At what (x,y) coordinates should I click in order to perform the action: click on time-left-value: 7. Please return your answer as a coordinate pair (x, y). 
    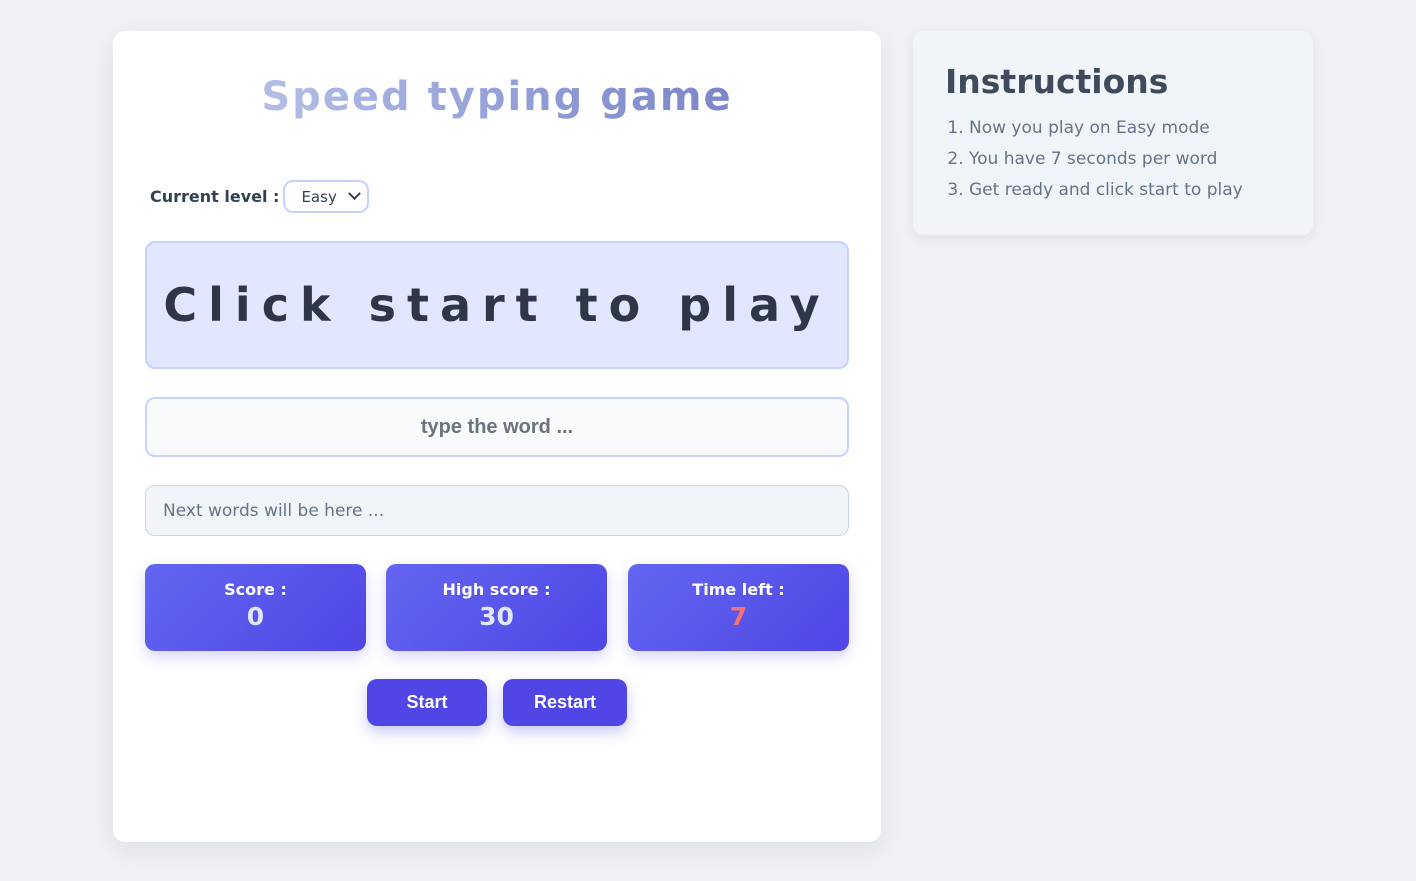
    Looking at the image, I should click on (738, 616).